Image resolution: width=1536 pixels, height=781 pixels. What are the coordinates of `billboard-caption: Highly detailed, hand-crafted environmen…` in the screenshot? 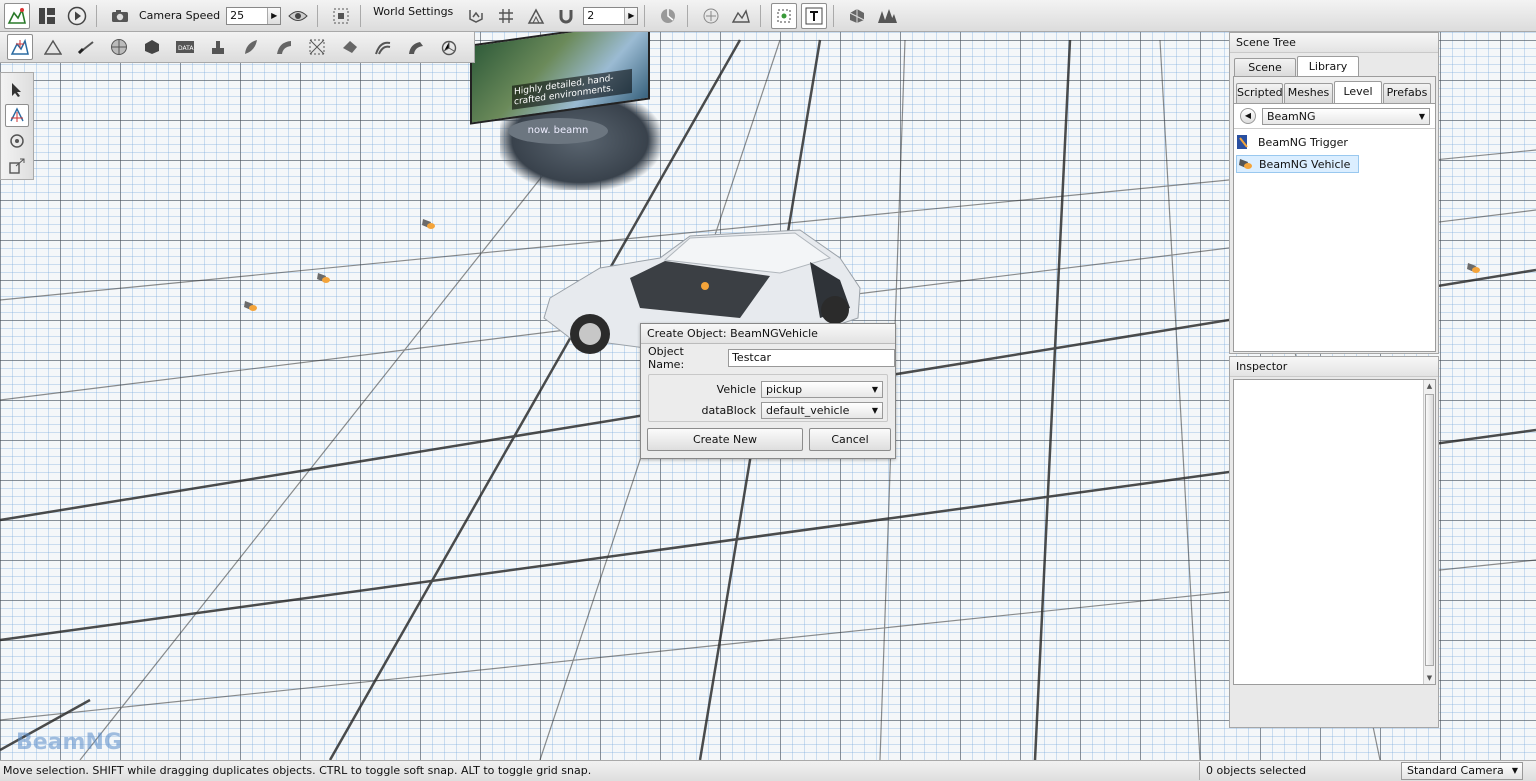 It's located at (572, 89).